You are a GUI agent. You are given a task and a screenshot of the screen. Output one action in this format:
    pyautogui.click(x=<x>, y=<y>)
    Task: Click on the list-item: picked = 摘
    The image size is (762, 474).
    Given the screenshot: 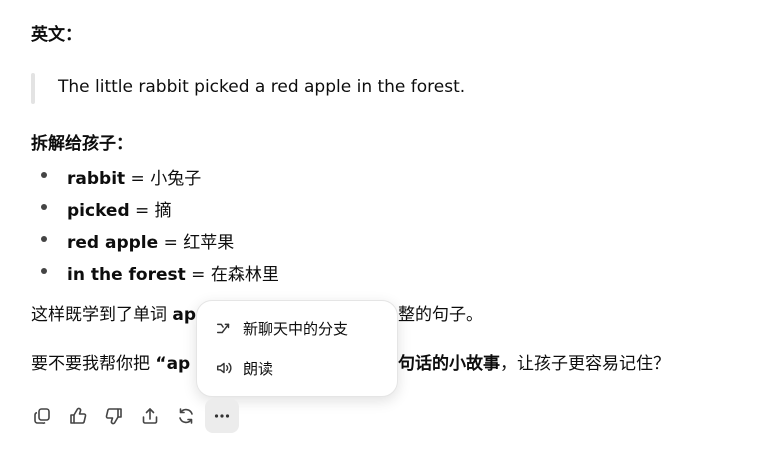 What is the action you would take?
    pyautogui.click(x=119, y=208)
    